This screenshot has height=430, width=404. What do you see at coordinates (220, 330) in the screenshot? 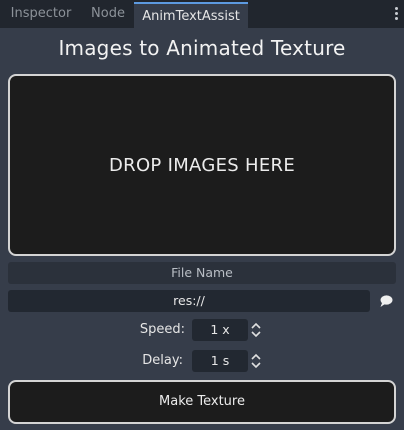
I see `speed-spinbox: 1 x` at bounding box center [220, 330].